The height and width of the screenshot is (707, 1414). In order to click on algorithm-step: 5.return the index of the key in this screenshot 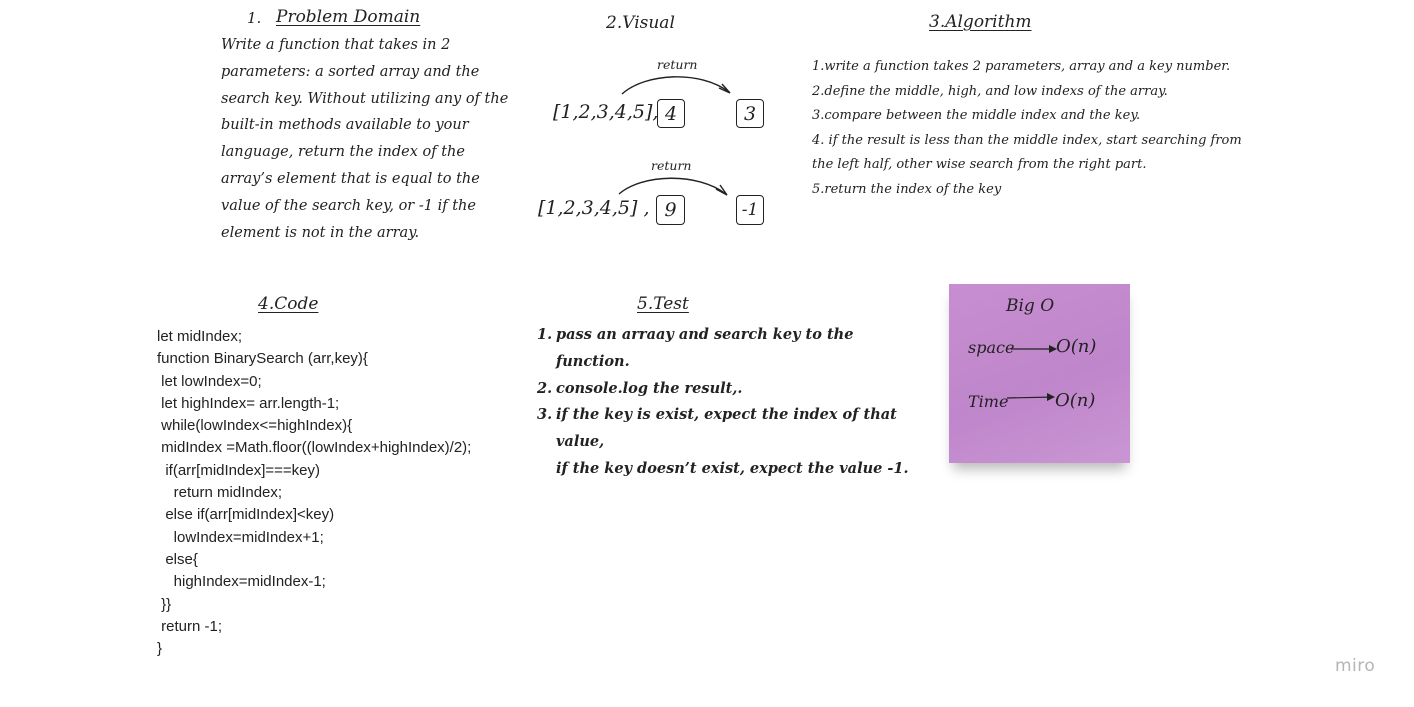, I will do `click(907, 189)`.